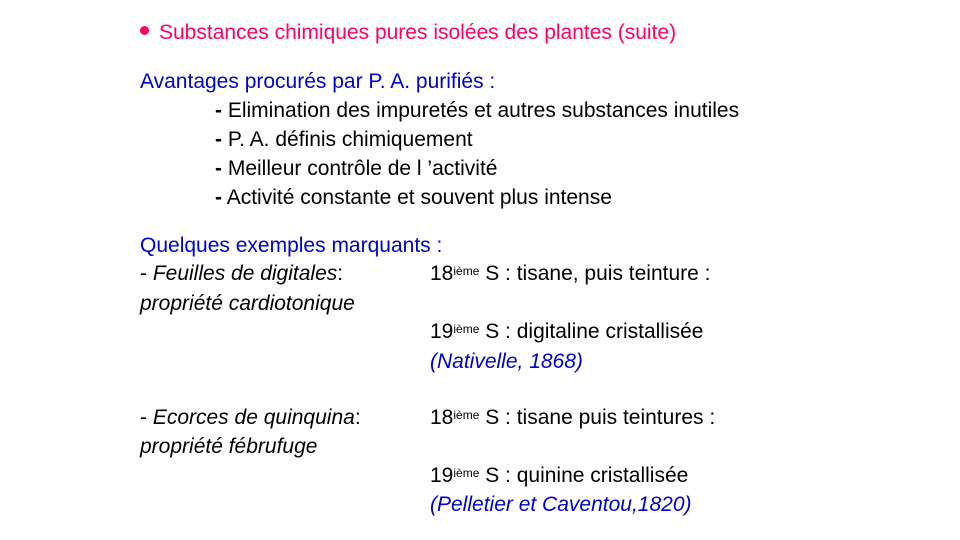  Describe the element at coordinates (591, 331) in the screenshot. I see `century-text: S : digitaline cristallisée` at that location.